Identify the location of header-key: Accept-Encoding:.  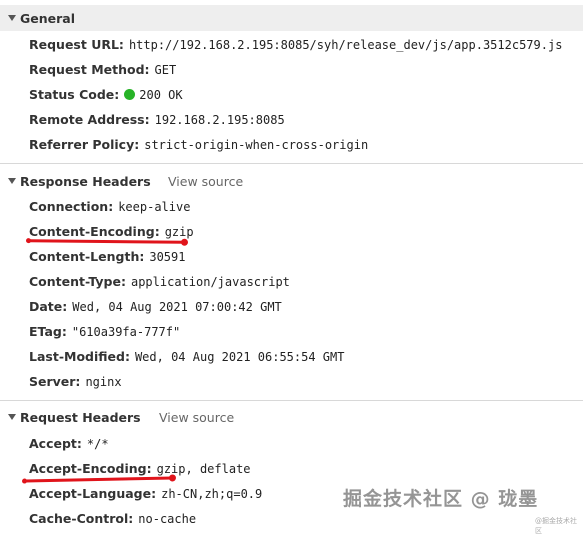
(90, 468).